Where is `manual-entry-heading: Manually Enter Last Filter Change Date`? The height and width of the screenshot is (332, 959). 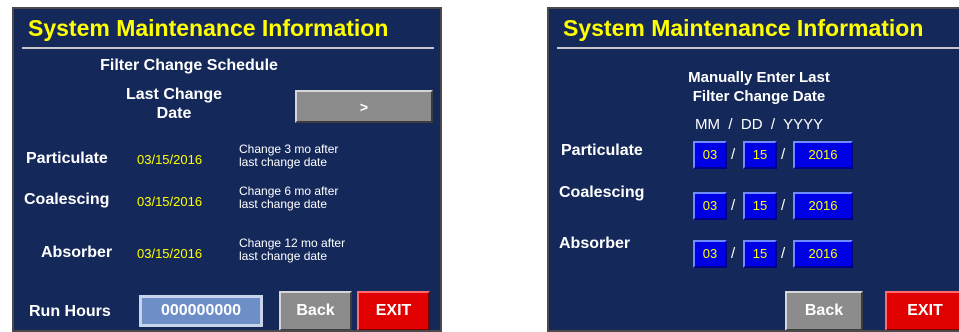 manual-entry-heading: Manually Enter Last Filter Change Date is located at coordinates (759, 87).